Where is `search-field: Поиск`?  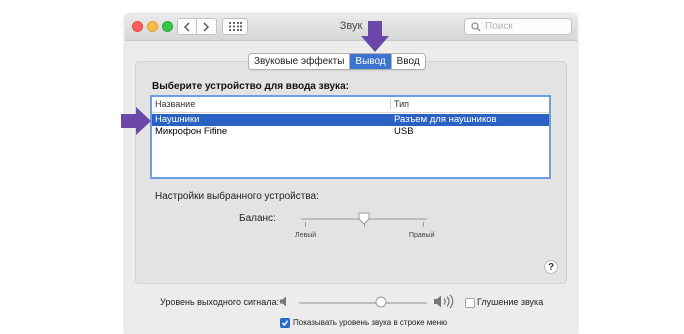
search-field: Поиск is located at coordinates (518, 26).